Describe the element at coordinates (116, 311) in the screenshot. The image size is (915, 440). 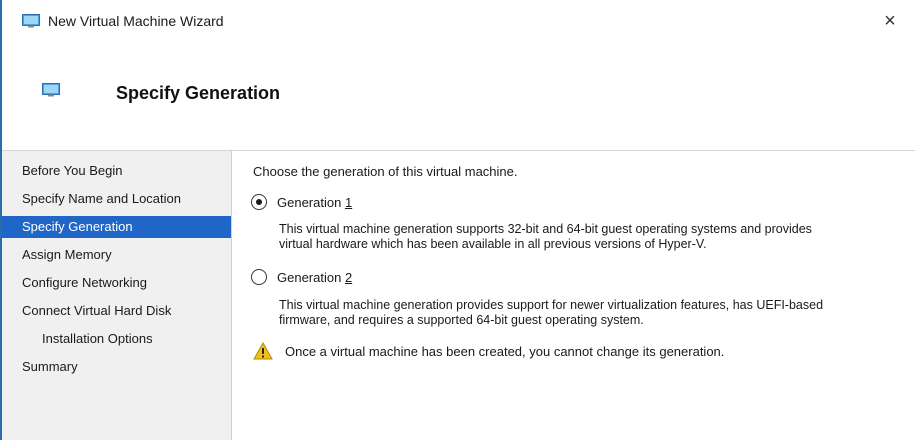
I see `nav-item-connect-virtual-hard-disk: Connect Virtual Hard Disk` at that location.